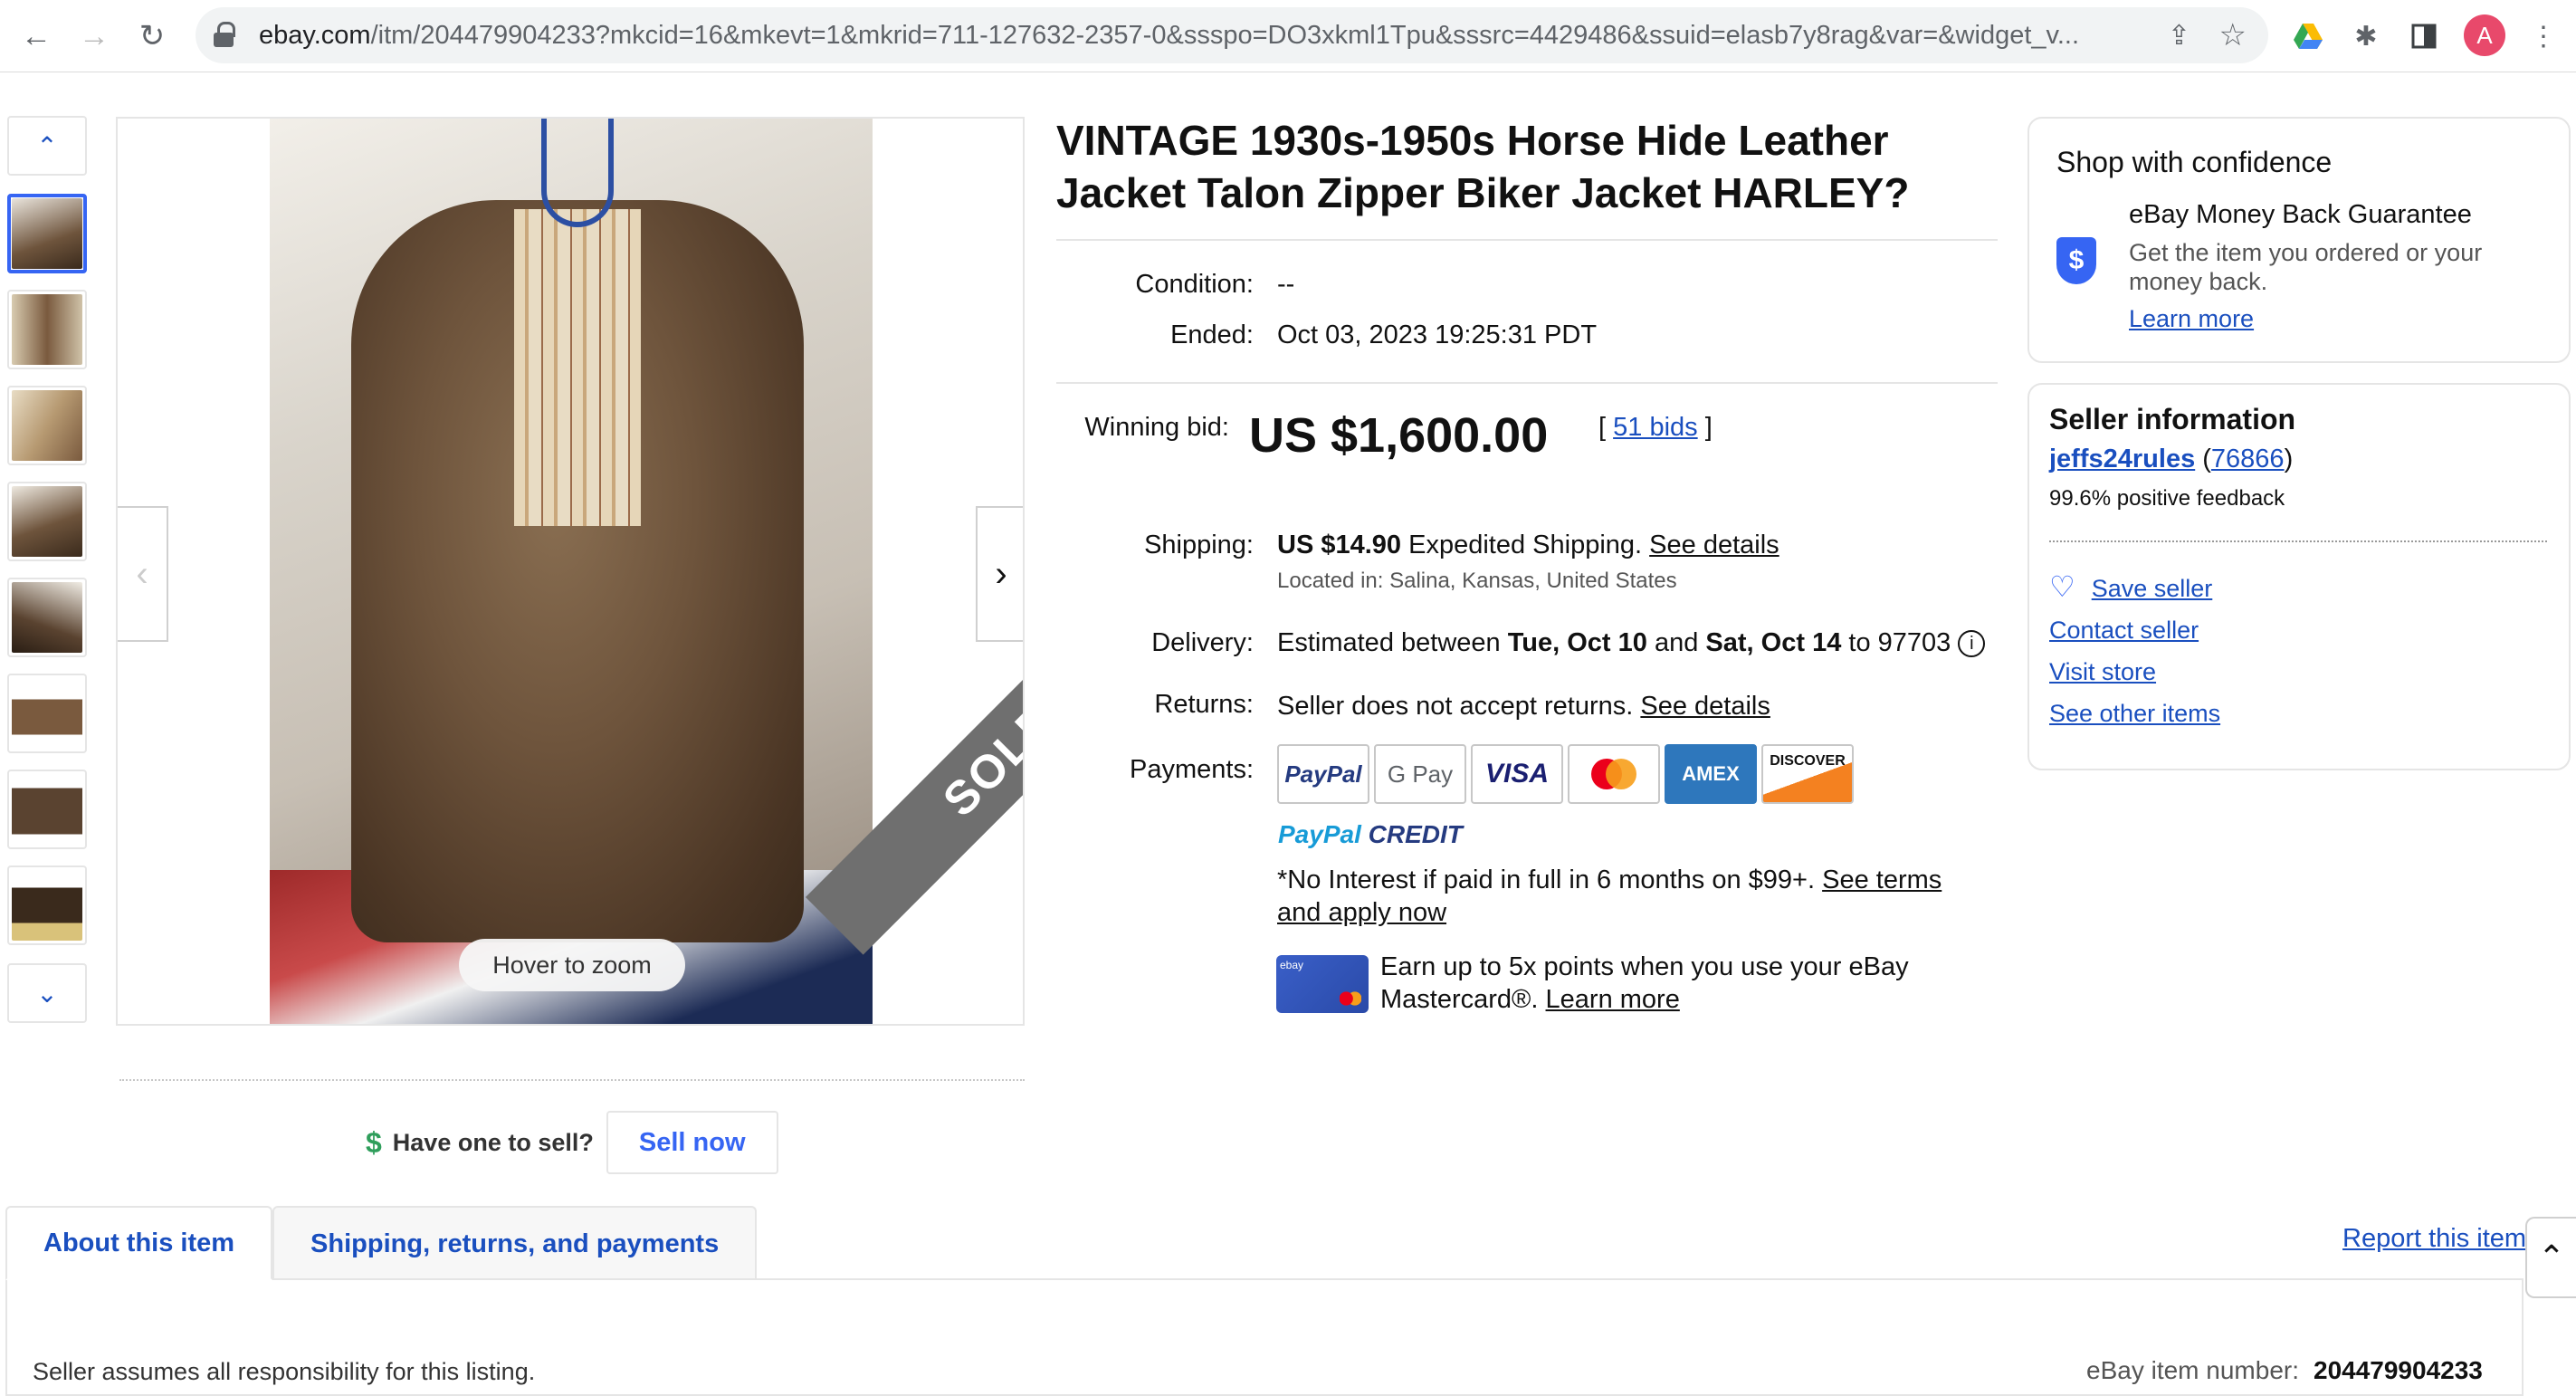 The image size is (2576, 1396). What do you see at coordinates (692, 1142) in the screenshot?
I see `sell-now-button: Sell now` at bounding box center [692, 1142].